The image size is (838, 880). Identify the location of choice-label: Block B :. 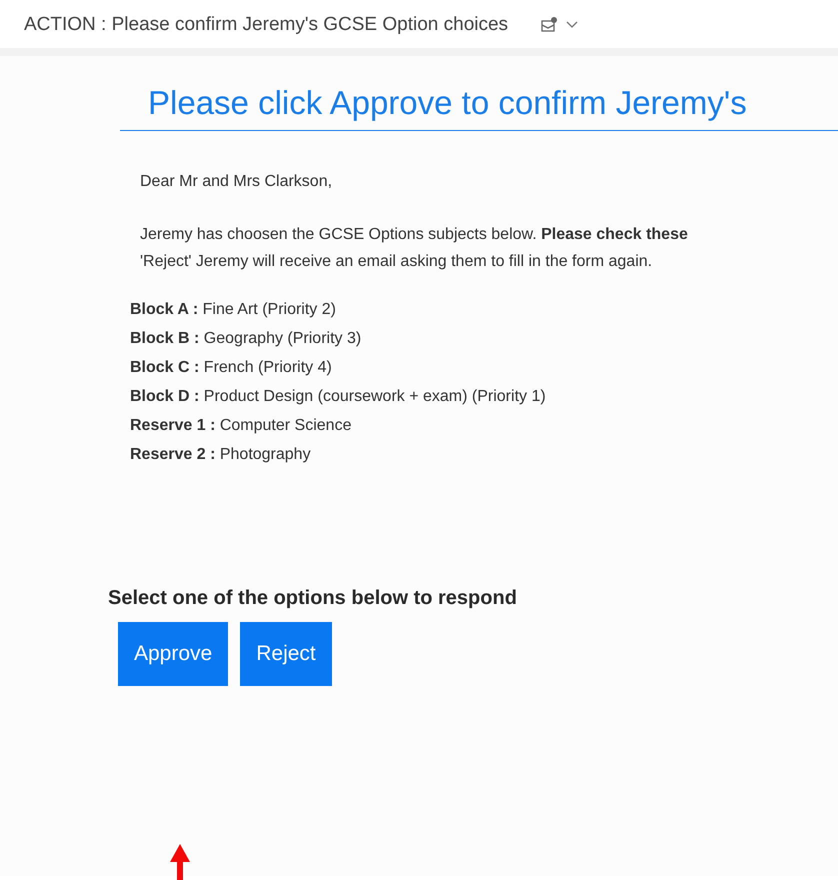
(165, 338).